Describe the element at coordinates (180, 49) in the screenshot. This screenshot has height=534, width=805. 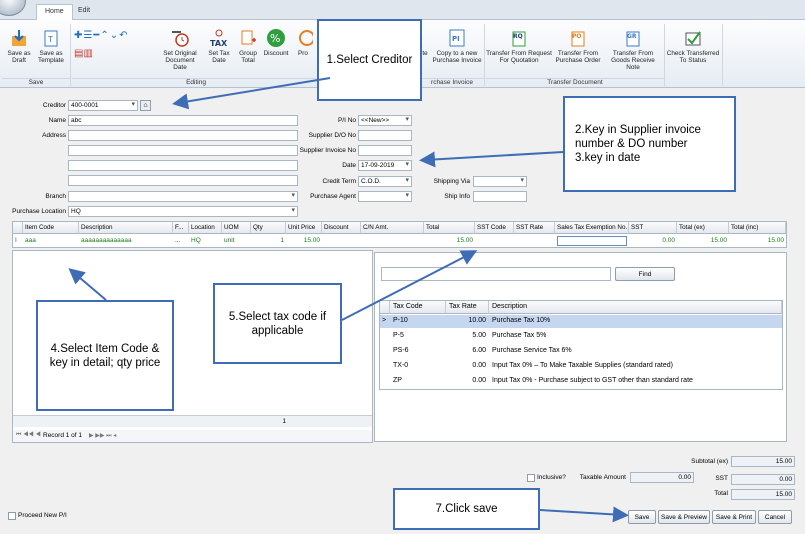
I see `set-original-date-button: Set Original Document Date` at that location.